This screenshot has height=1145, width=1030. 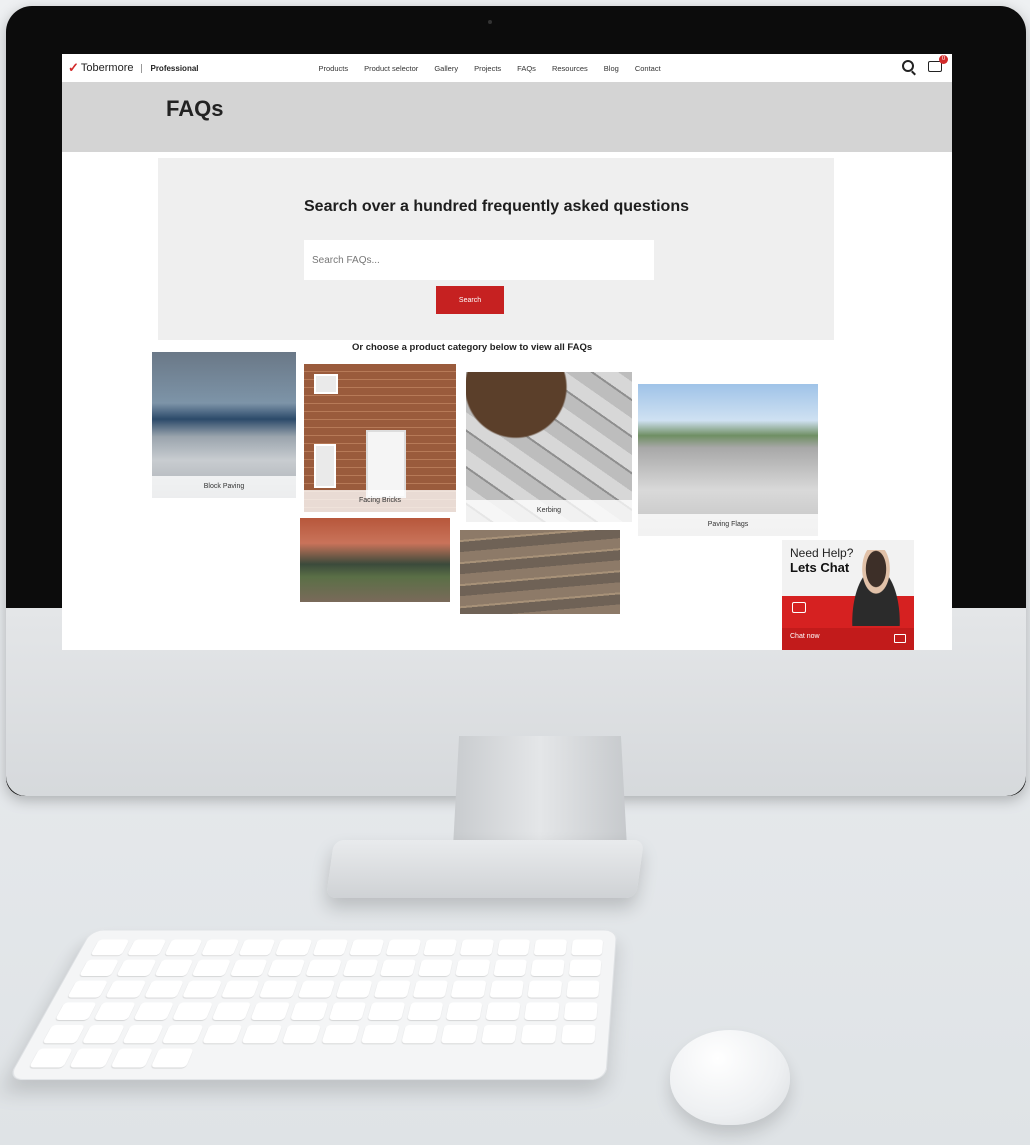 I want to click on nav-item-resources: Resources, so click(x=570, y=68).